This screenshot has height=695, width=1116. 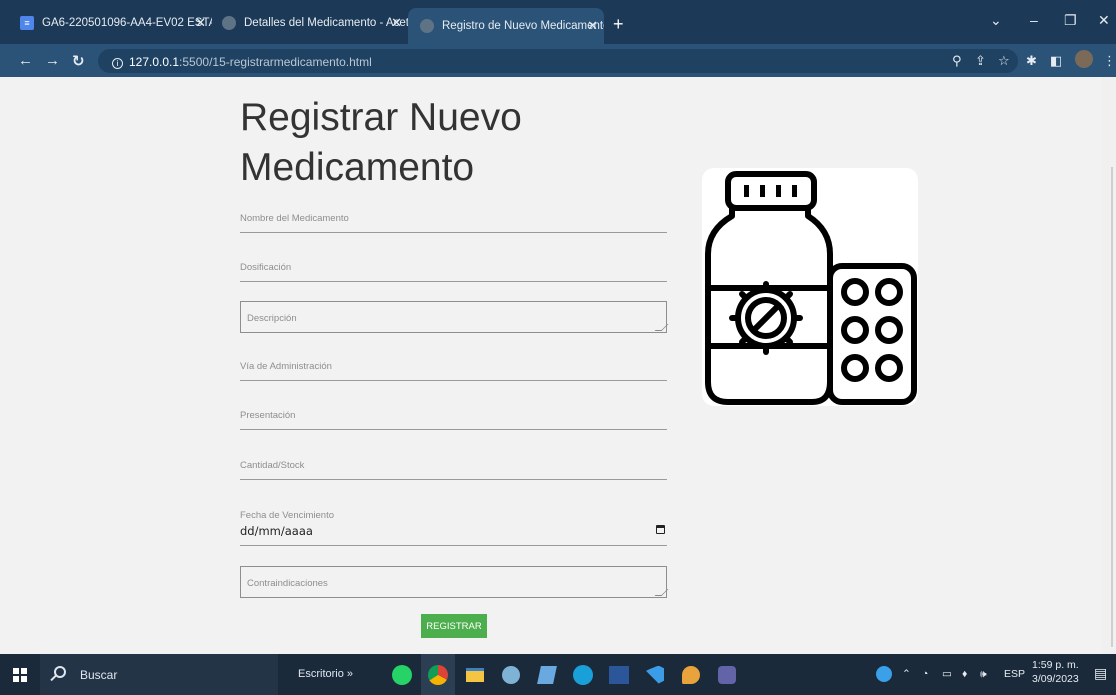 What do you see at coordinates (1055, 665) in the screenshot?
I see `clock-time: 1:59 p. m.` at bounding box center [1055, 665].